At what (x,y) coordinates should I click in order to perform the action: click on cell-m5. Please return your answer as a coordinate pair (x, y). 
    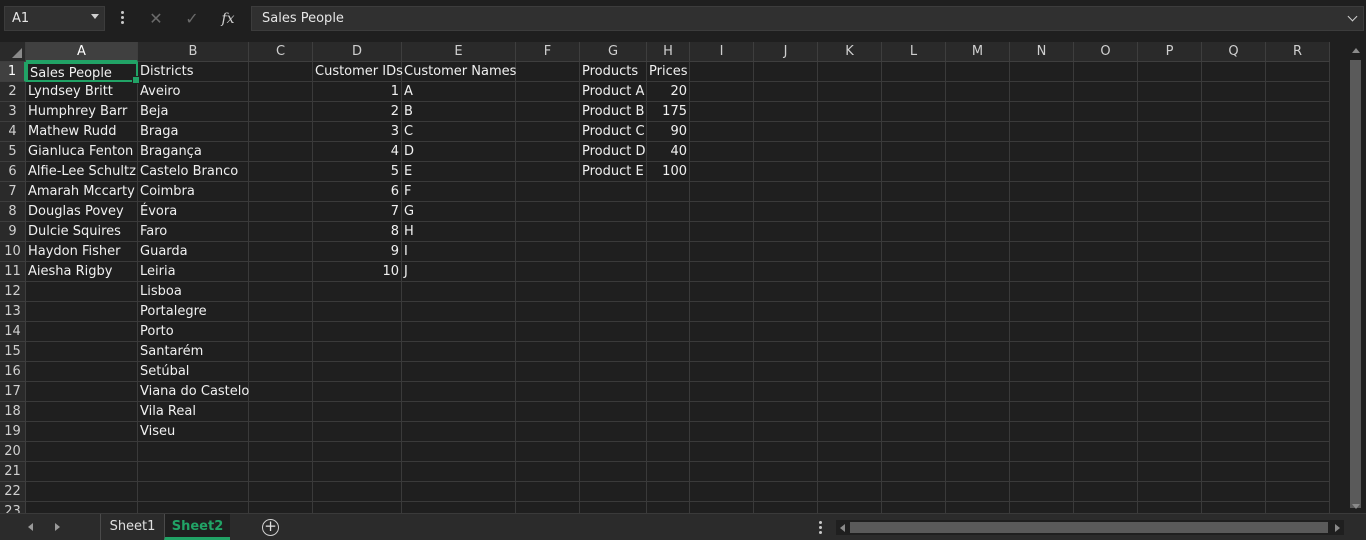
    Looking at the image, I should click on (978, 152).